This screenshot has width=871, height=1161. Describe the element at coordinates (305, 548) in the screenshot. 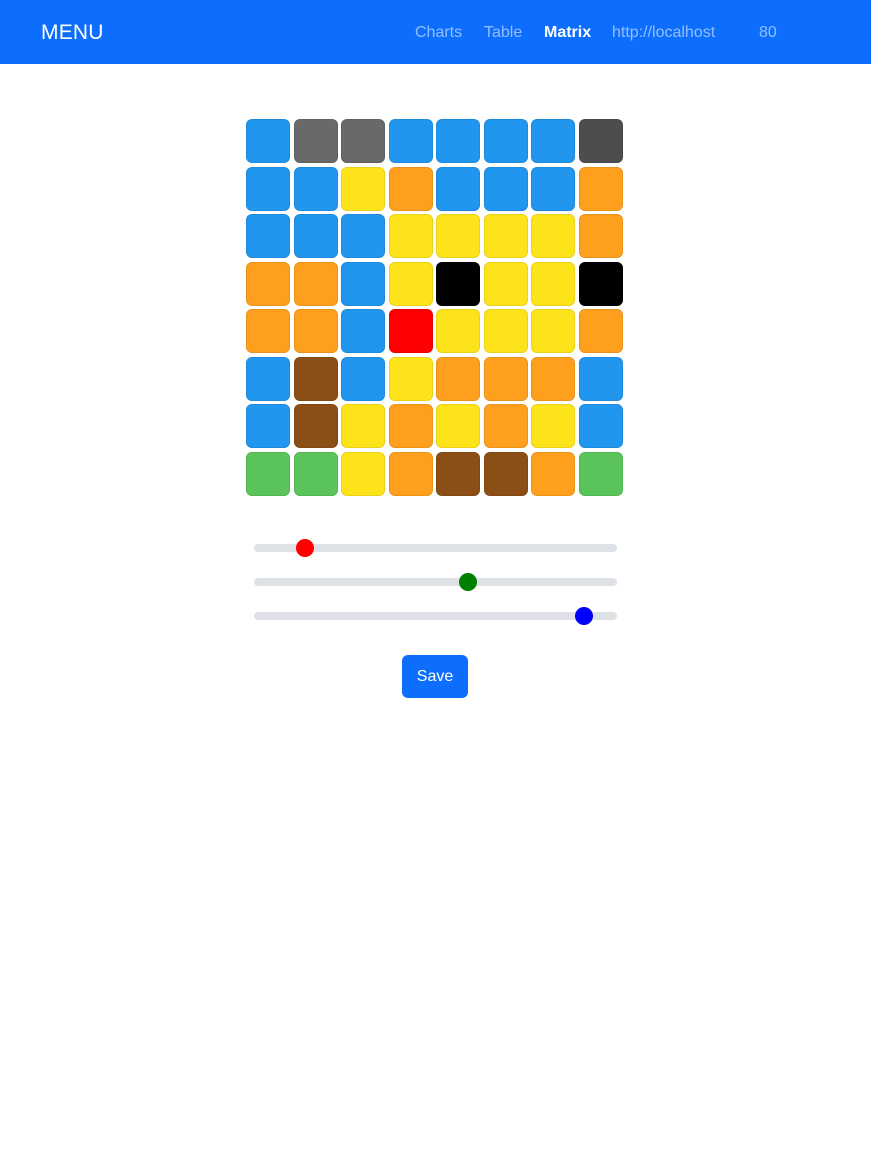

I see `red-slider-thumb` at that location.